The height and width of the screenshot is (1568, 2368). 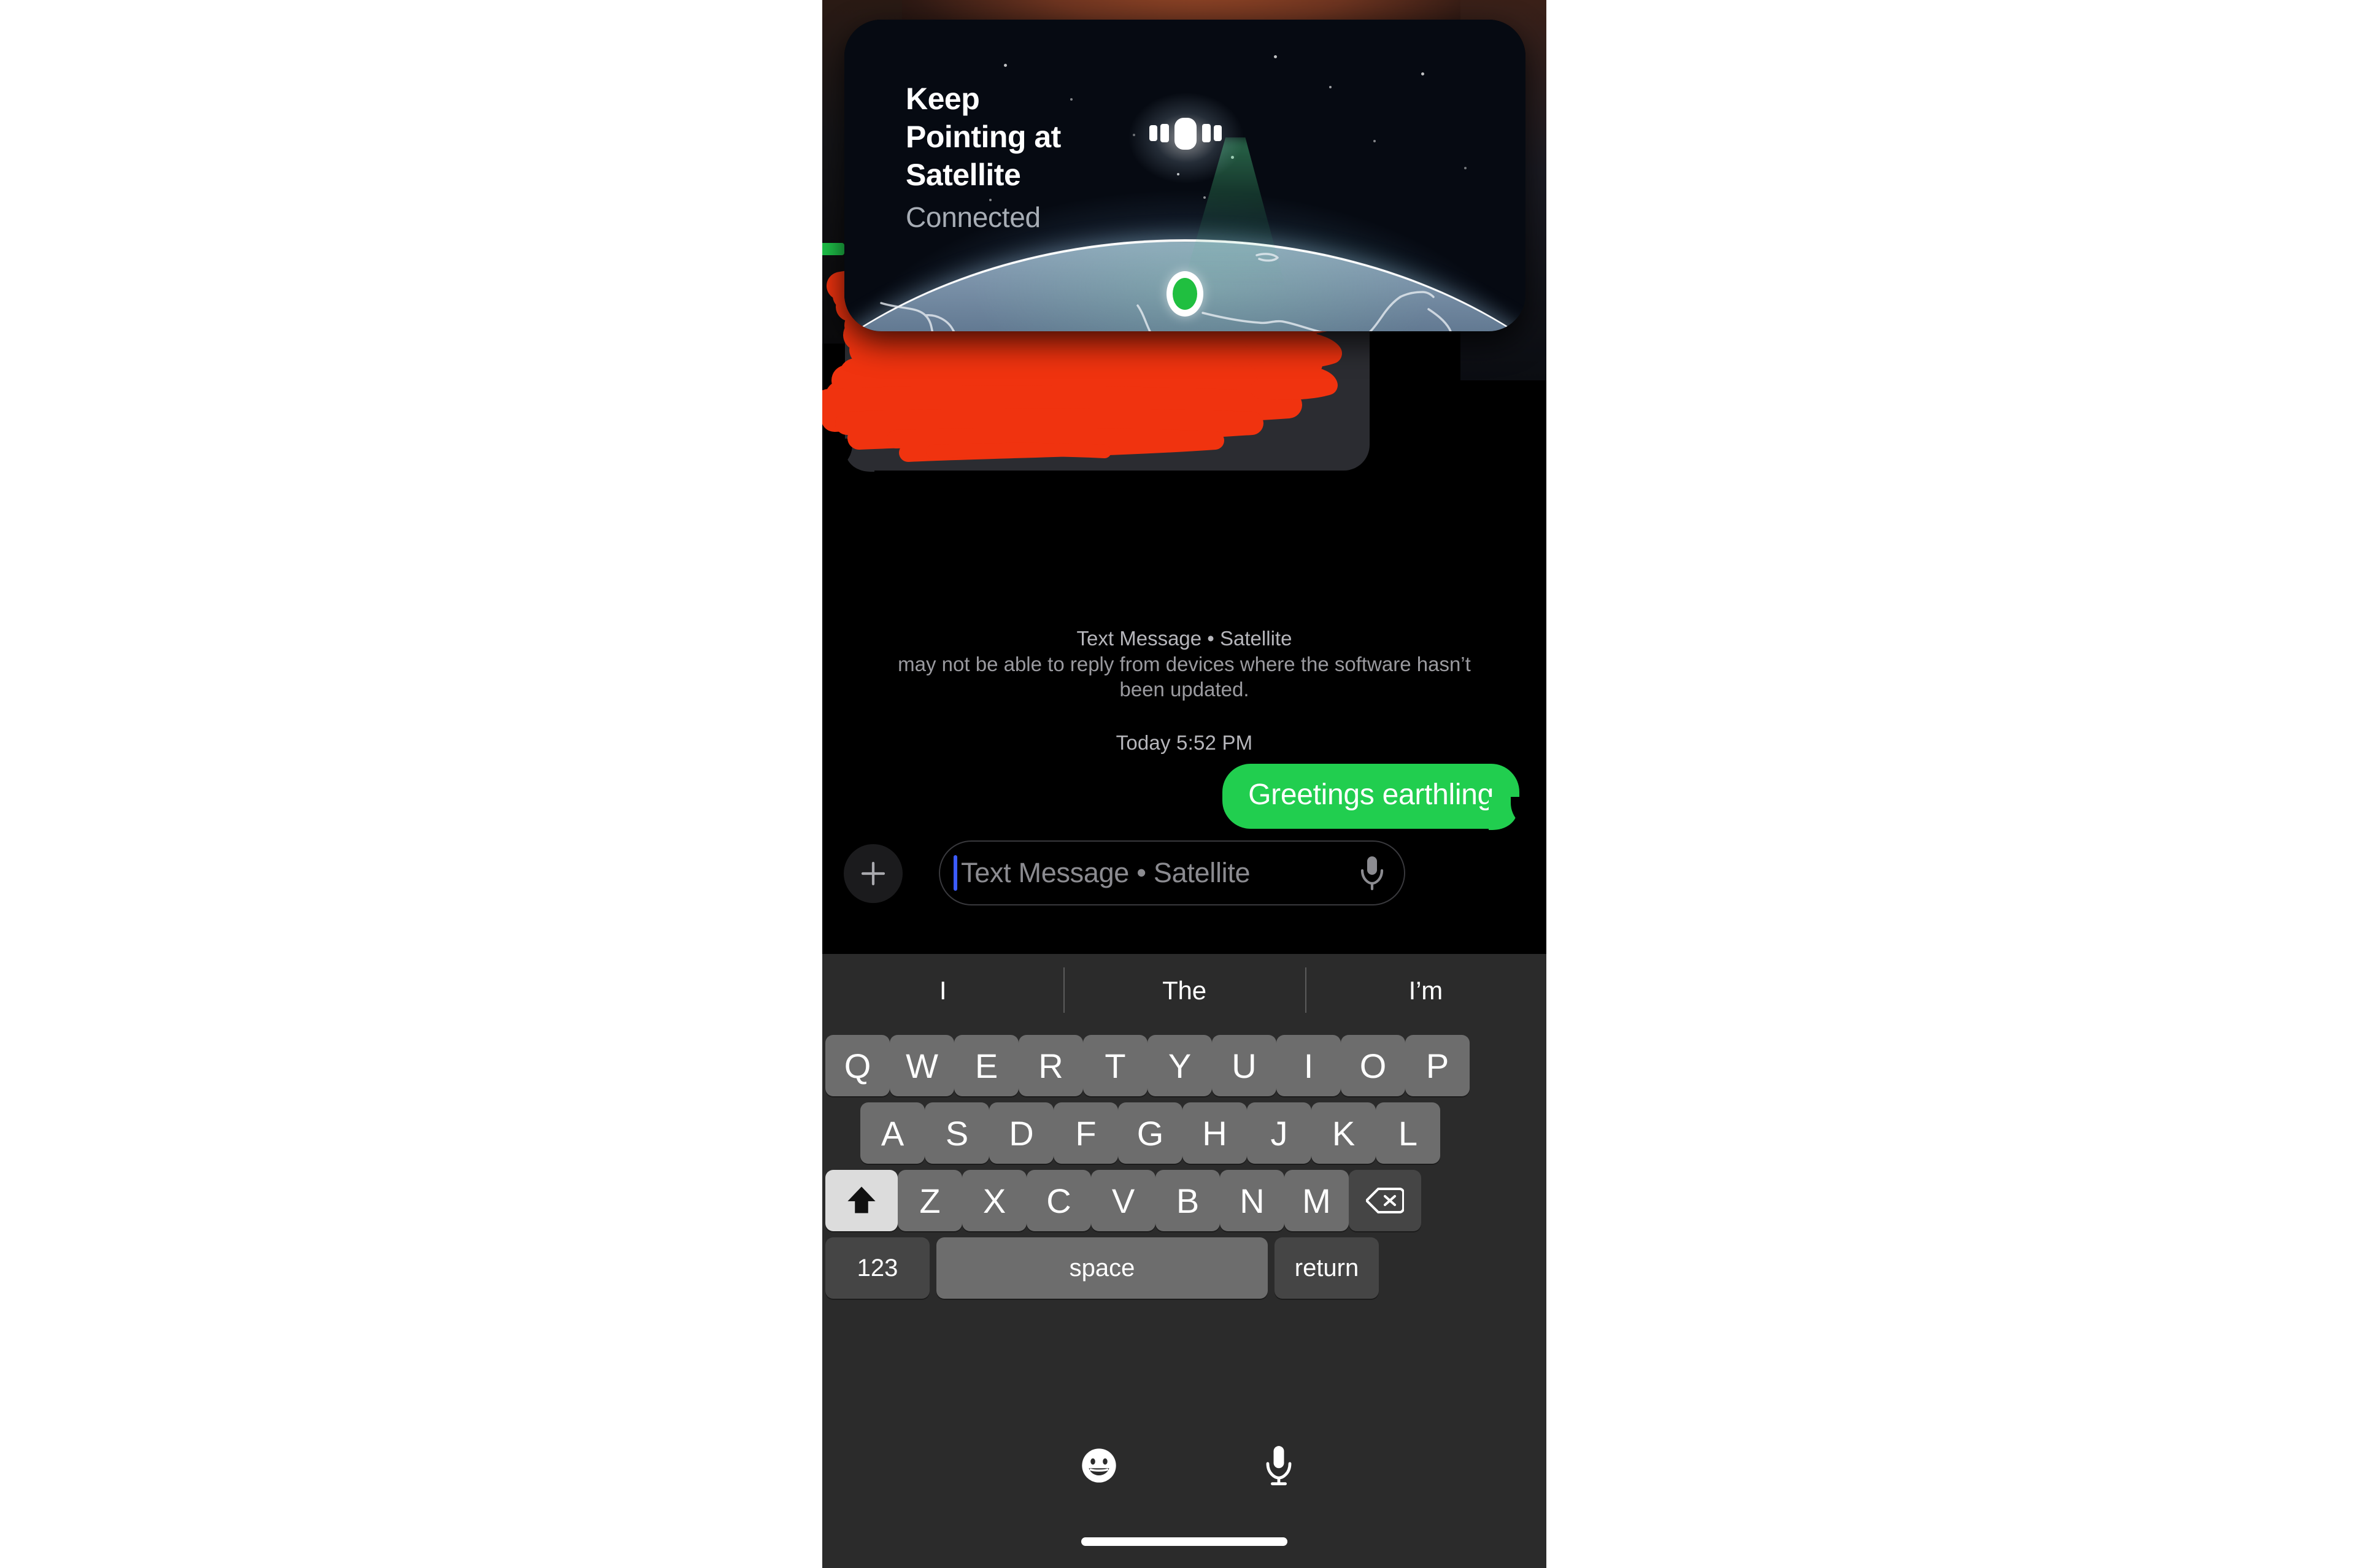 I want to click on home-indicator, so click(x=1184, y=1541).